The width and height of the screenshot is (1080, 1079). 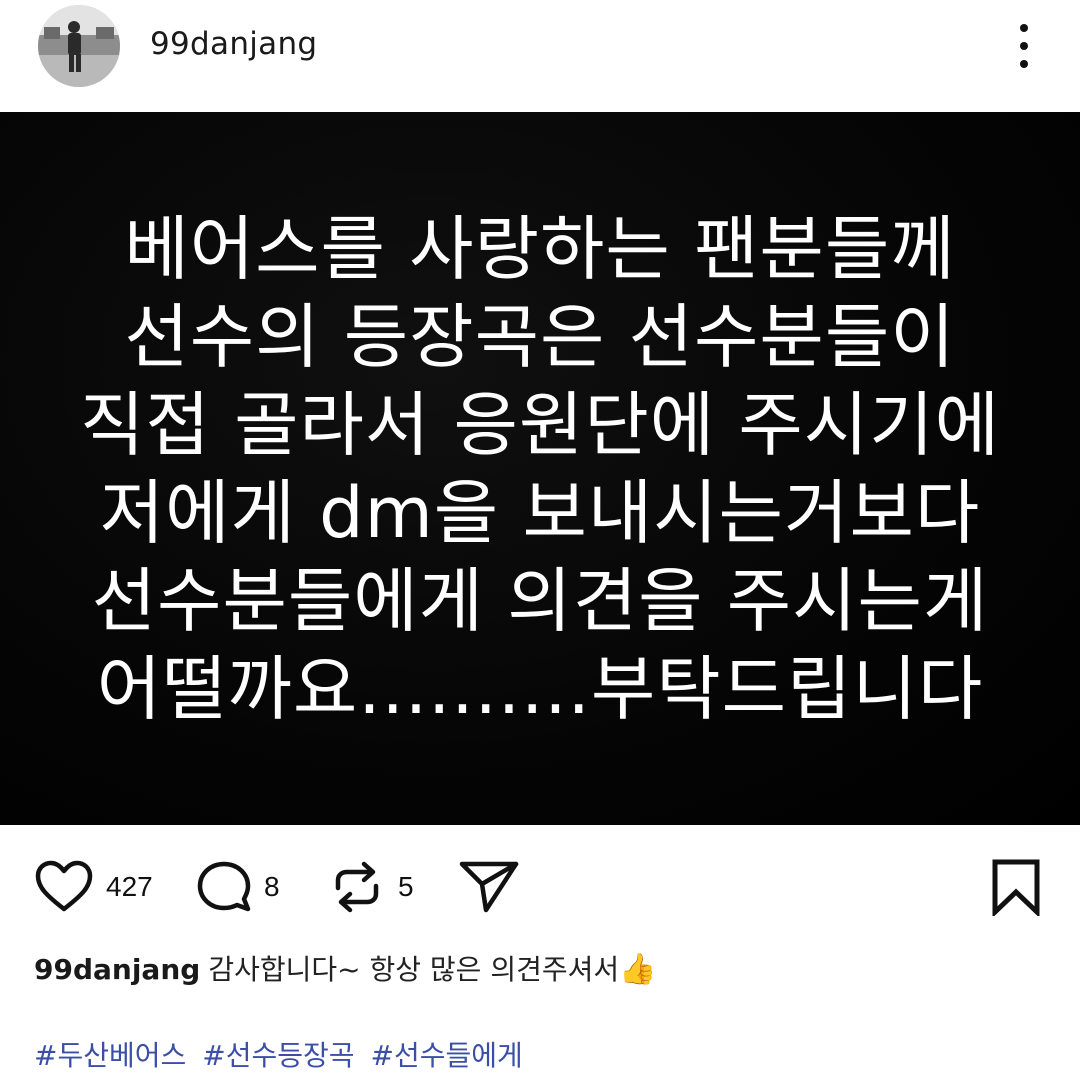 I want to click on comment-action: 8, so click(x=238, y=887).